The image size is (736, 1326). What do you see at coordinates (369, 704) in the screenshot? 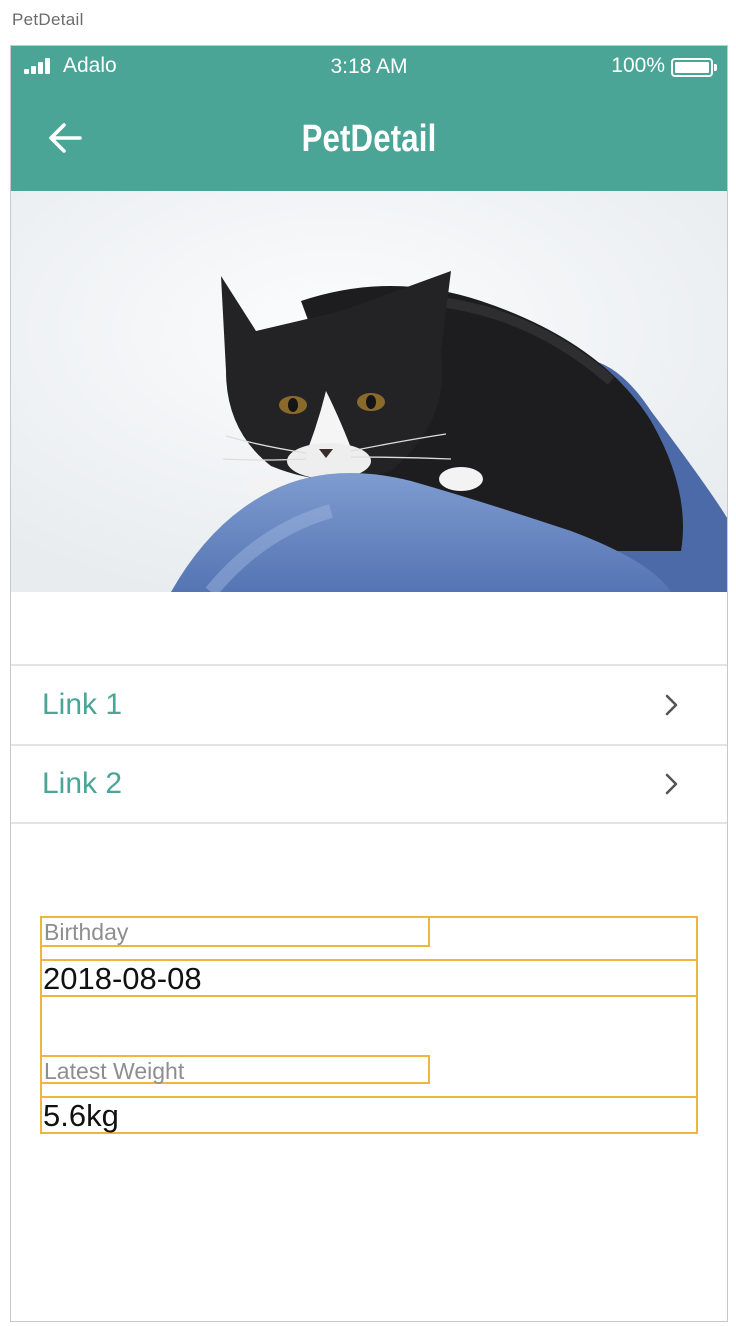
I see `link-item-1: Link 1` at bounding box center [369, 704].